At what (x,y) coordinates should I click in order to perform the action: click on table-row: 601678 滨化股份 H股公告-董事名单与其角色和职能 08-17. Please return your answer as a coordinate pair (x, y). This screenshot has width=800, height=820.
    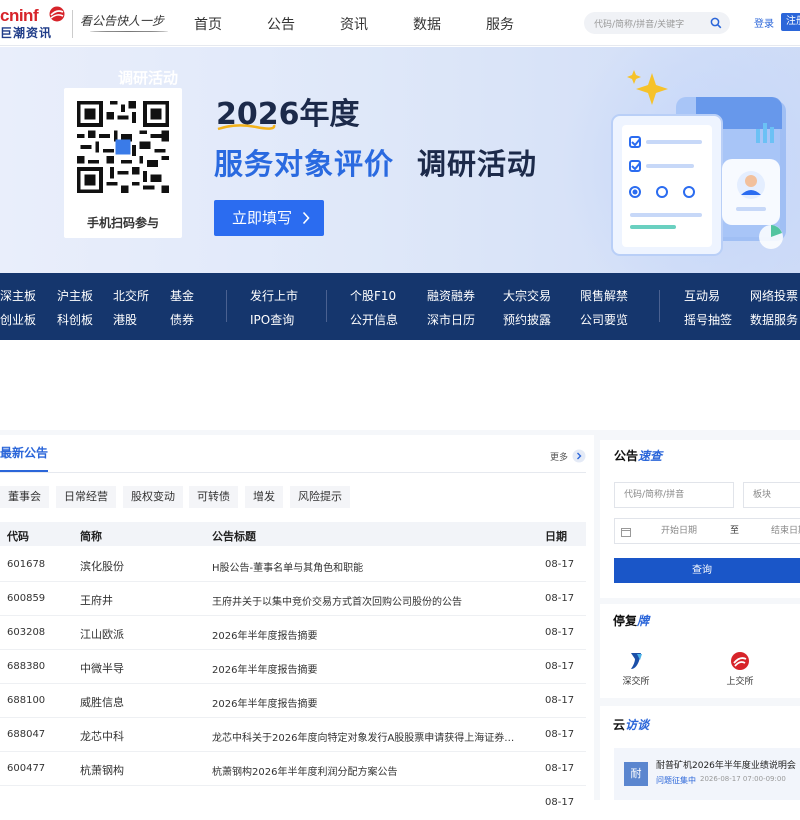
    Looking at the image, I should click on (293, 565).